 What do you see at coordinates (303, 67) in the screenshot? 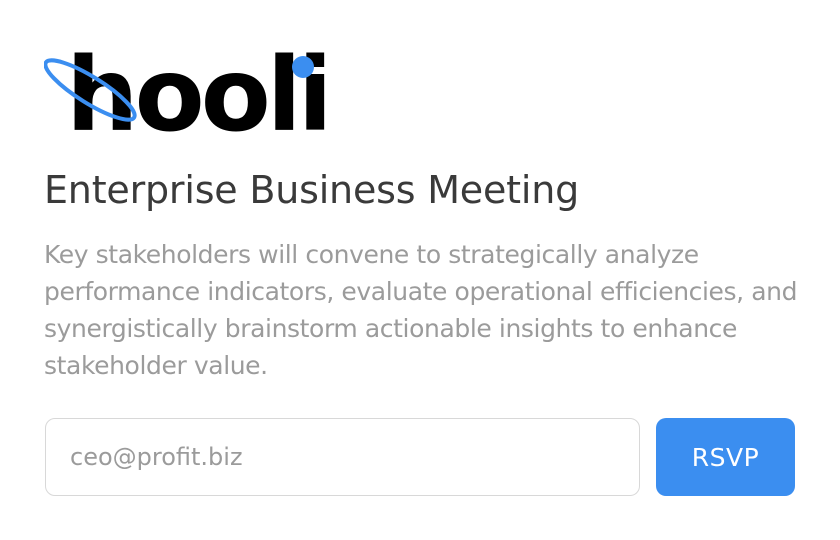
I see `hooli-logo-dot` at bounding box center [303, 67].